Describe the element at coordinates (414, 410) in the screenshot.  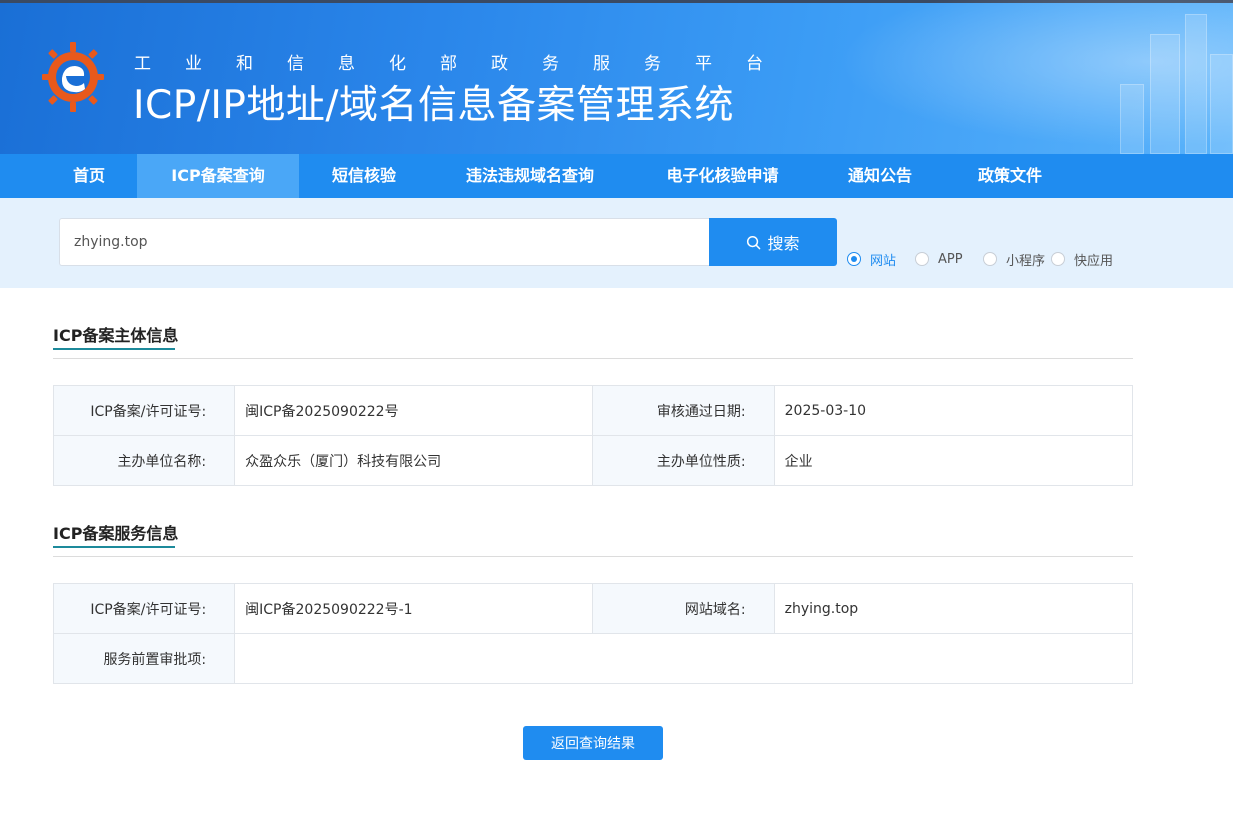
I see `license-number-value: 闽ICP备2025090222号` at that location.